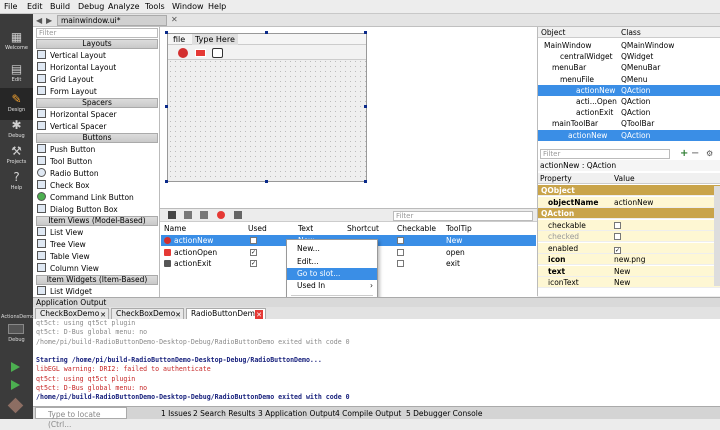 This screenshot has height=430, width=720. Describe the element at coordinates (188, 215) in the screenshot. I see `copy-icon` at that location.